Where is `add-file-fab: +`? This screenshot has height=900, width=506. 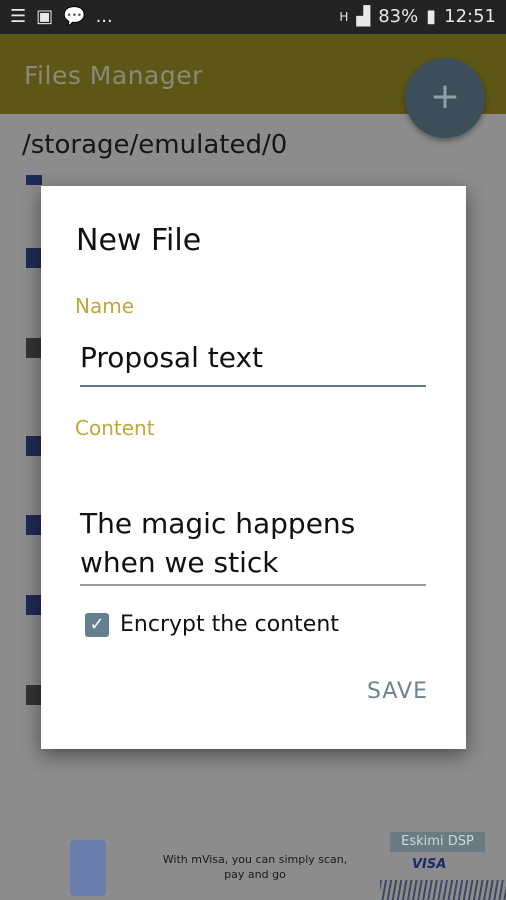 add-file-fab: + is located at coordinates (445, 98).